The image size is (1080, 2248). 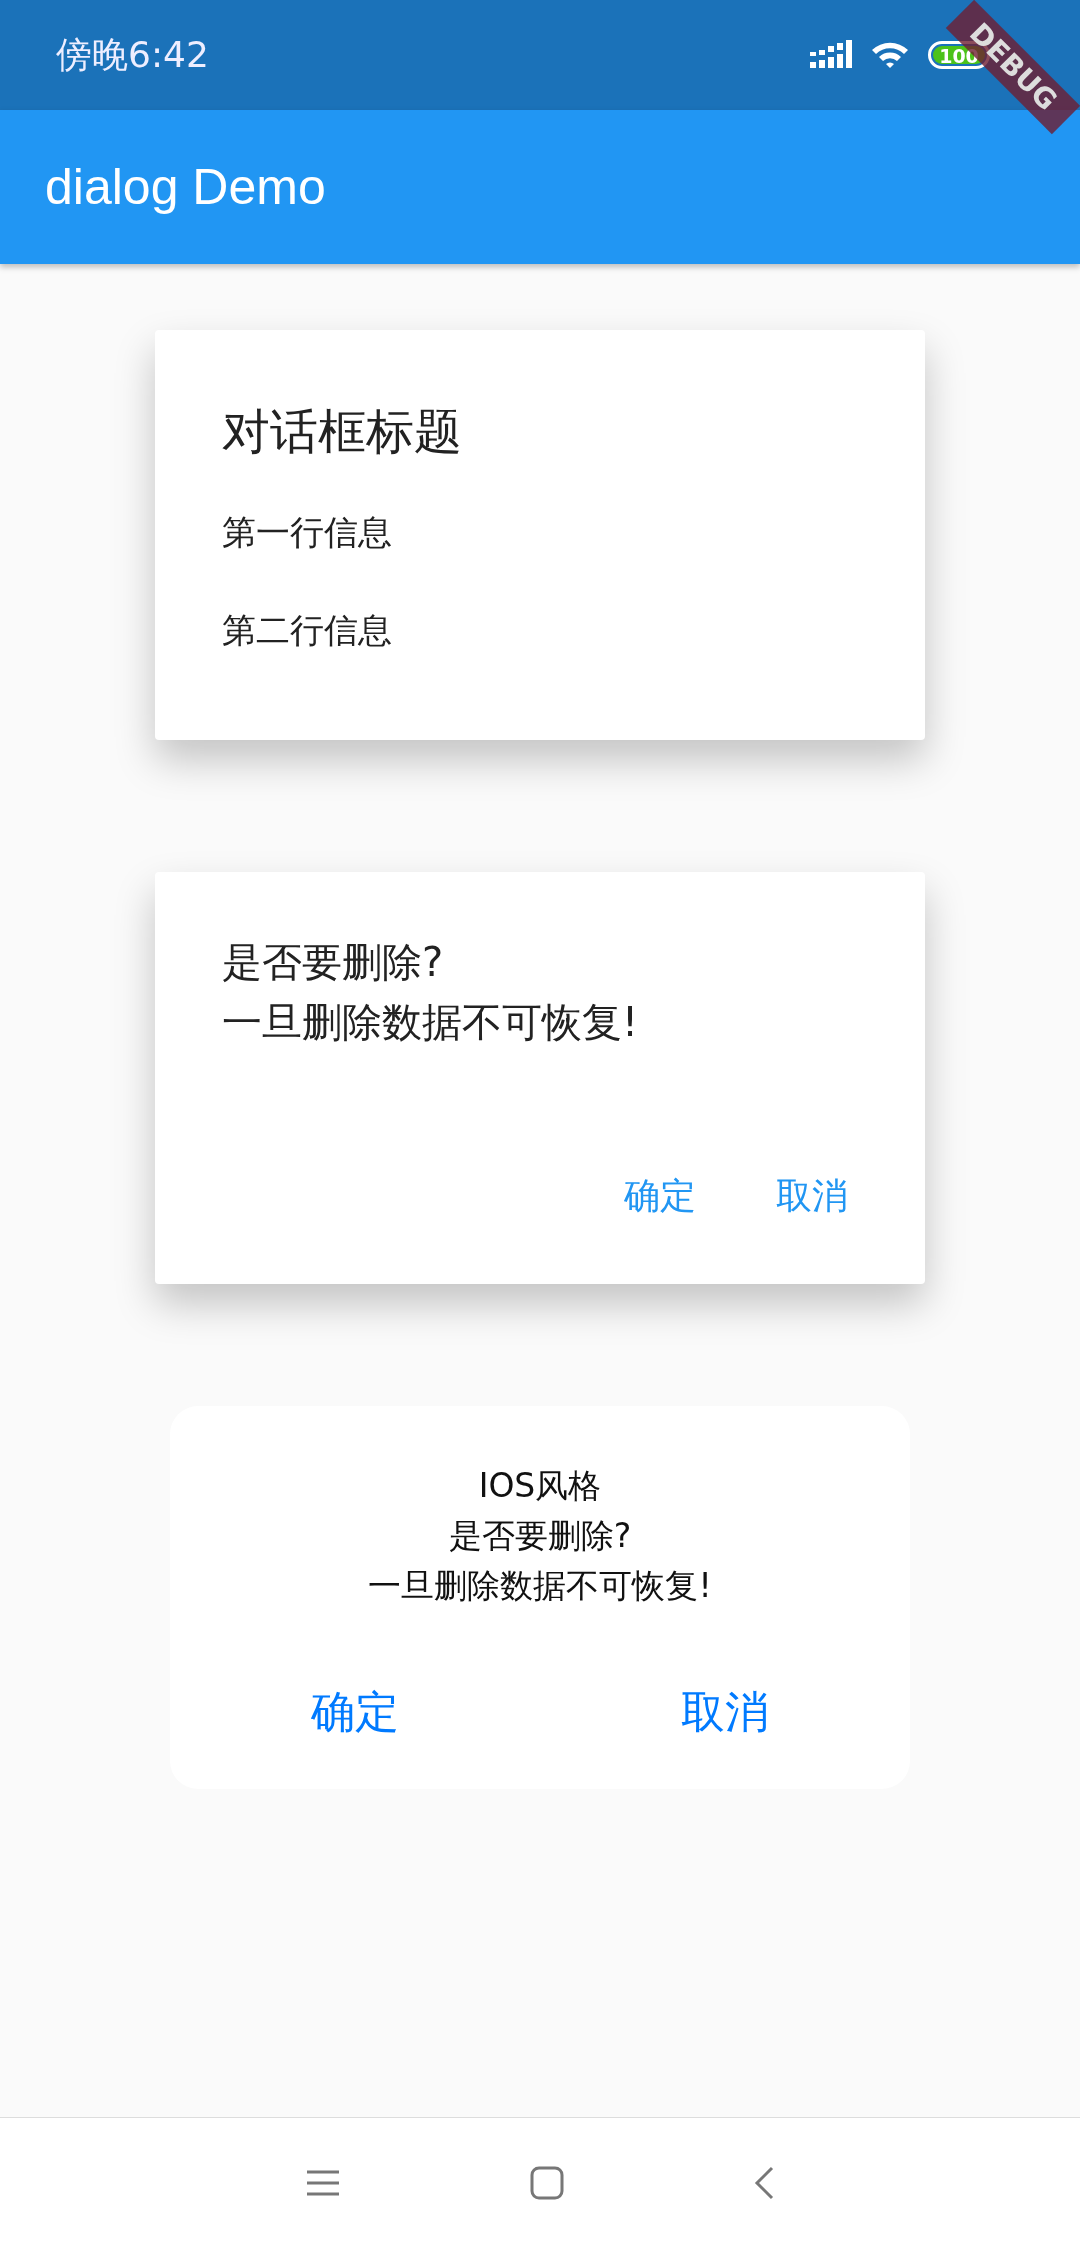 What do you see at coordinates (342, 431) in the screenshot?
I see `dialog-title: 对话框标题` at bounding box center [342, 431].